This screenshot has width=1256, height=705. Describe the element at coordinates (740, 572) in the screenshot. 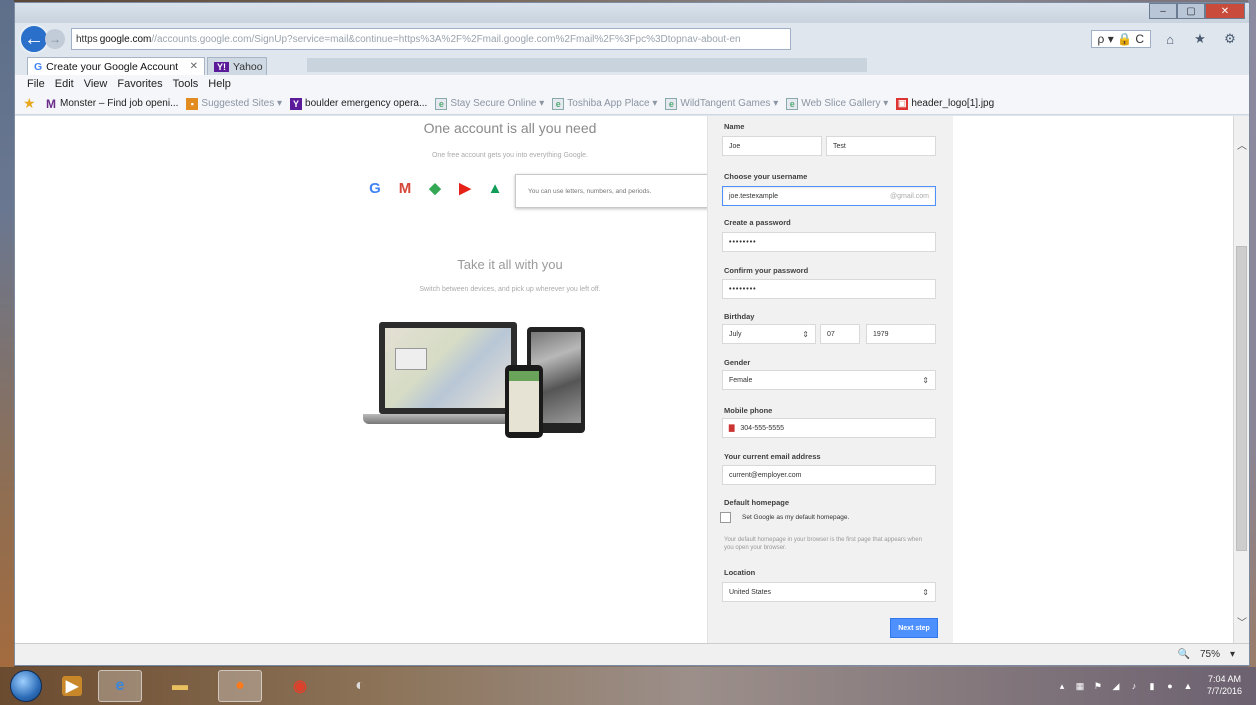

I see `location-label: Location` at that location.